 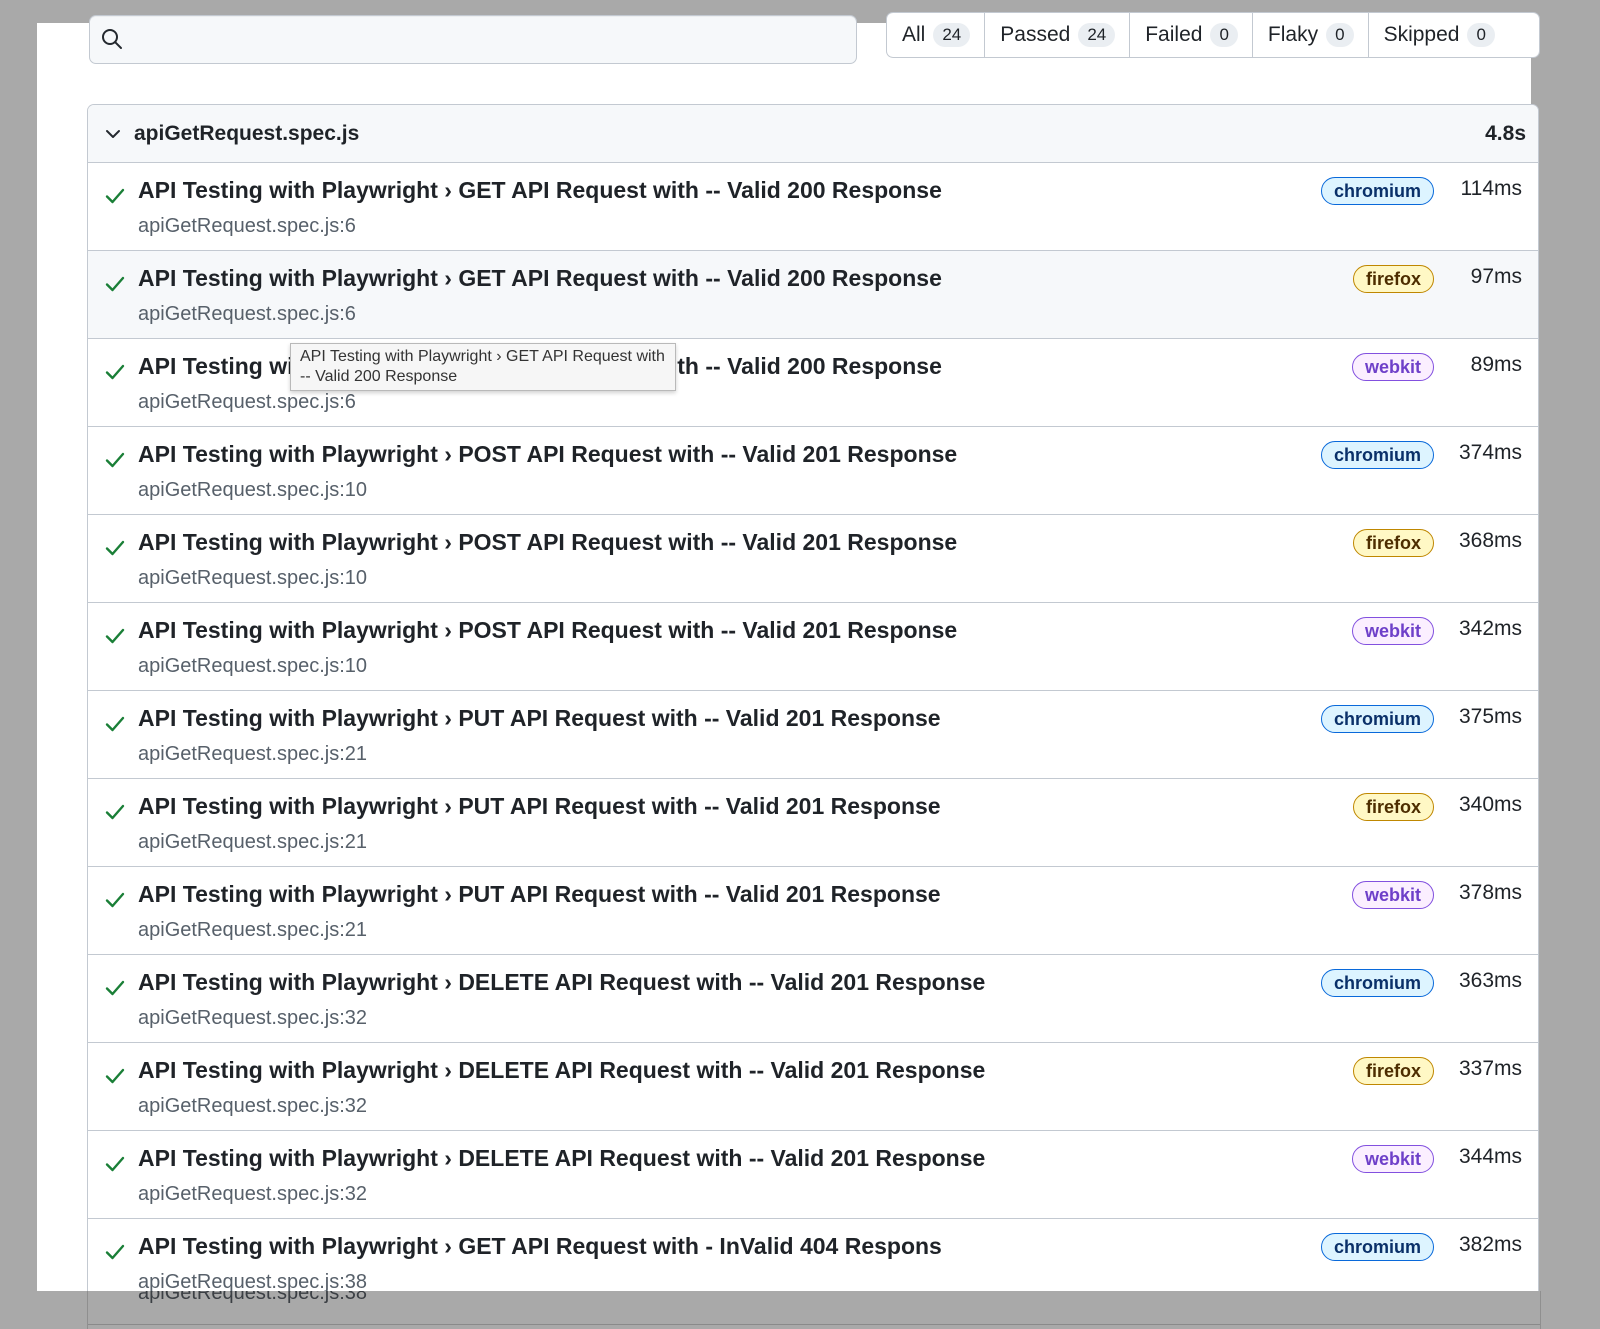 I want to click on file-duration: 4.8s, so click(x=1505, y=133).